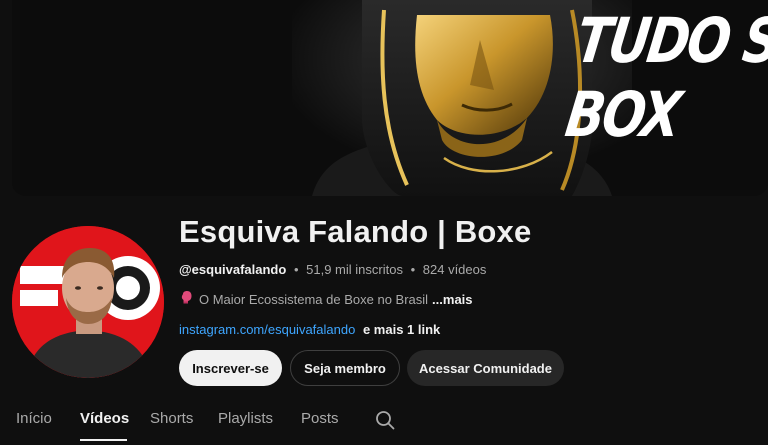 The width and height of the screenshot is (768, 445). Describe the element at coordinates (452, 299) in the screenshot. I see `description-more-link: ...mais` at that location.